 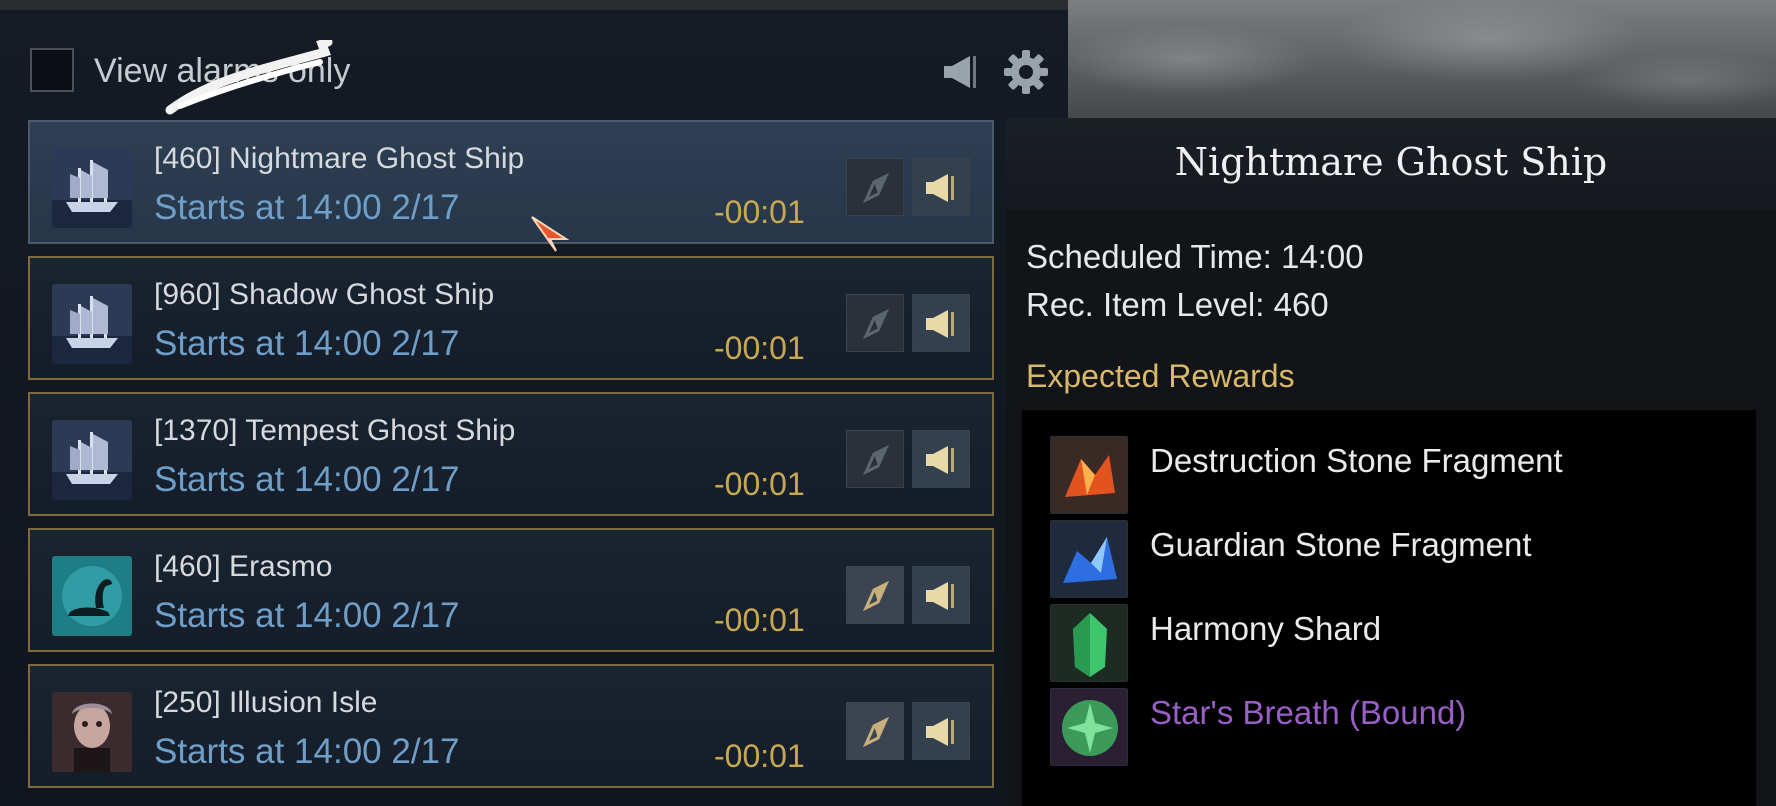 I want to click on gear-icon, so click(x=1026, y=72).